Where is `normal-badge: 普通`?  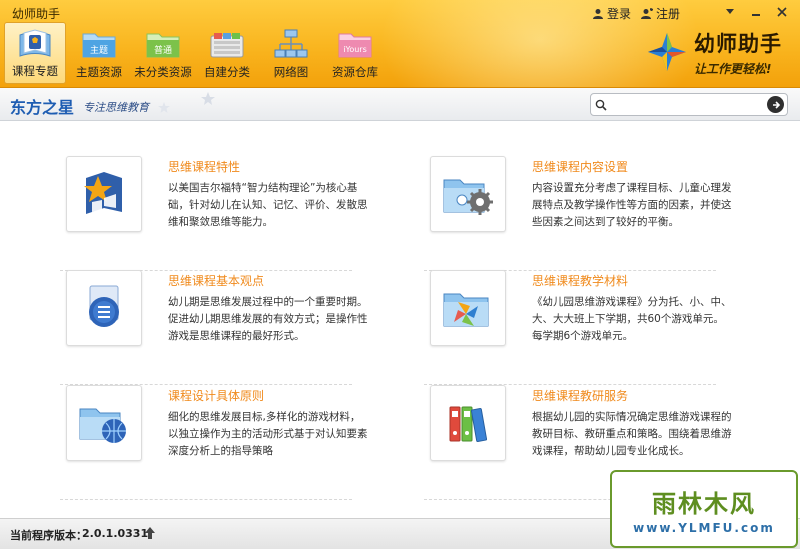
normal-badge: 普通 is located at coordinates (163, 50).